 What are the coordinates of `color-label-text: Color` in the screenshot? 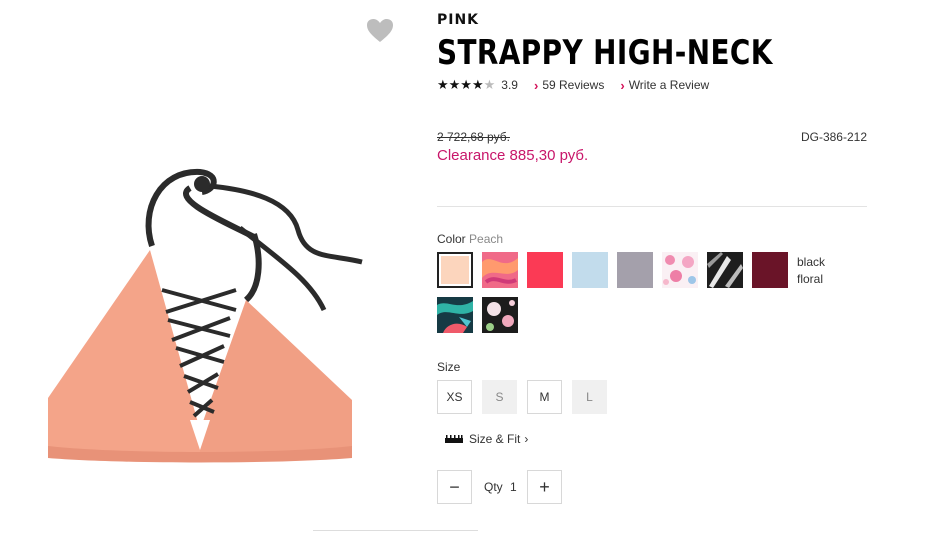 It's located at (451, 239).